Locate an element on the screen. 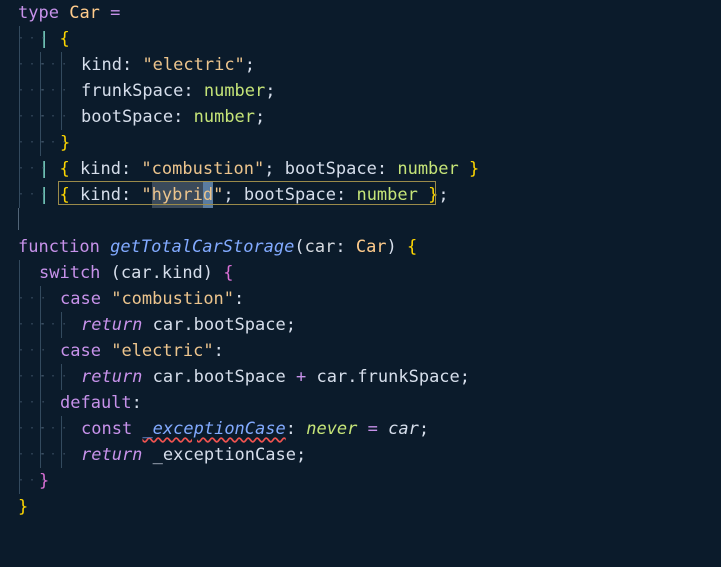 The height and width of the screenshot is (567, 721). code-line-12: case "combustion": is located at coordinates (131, 299).